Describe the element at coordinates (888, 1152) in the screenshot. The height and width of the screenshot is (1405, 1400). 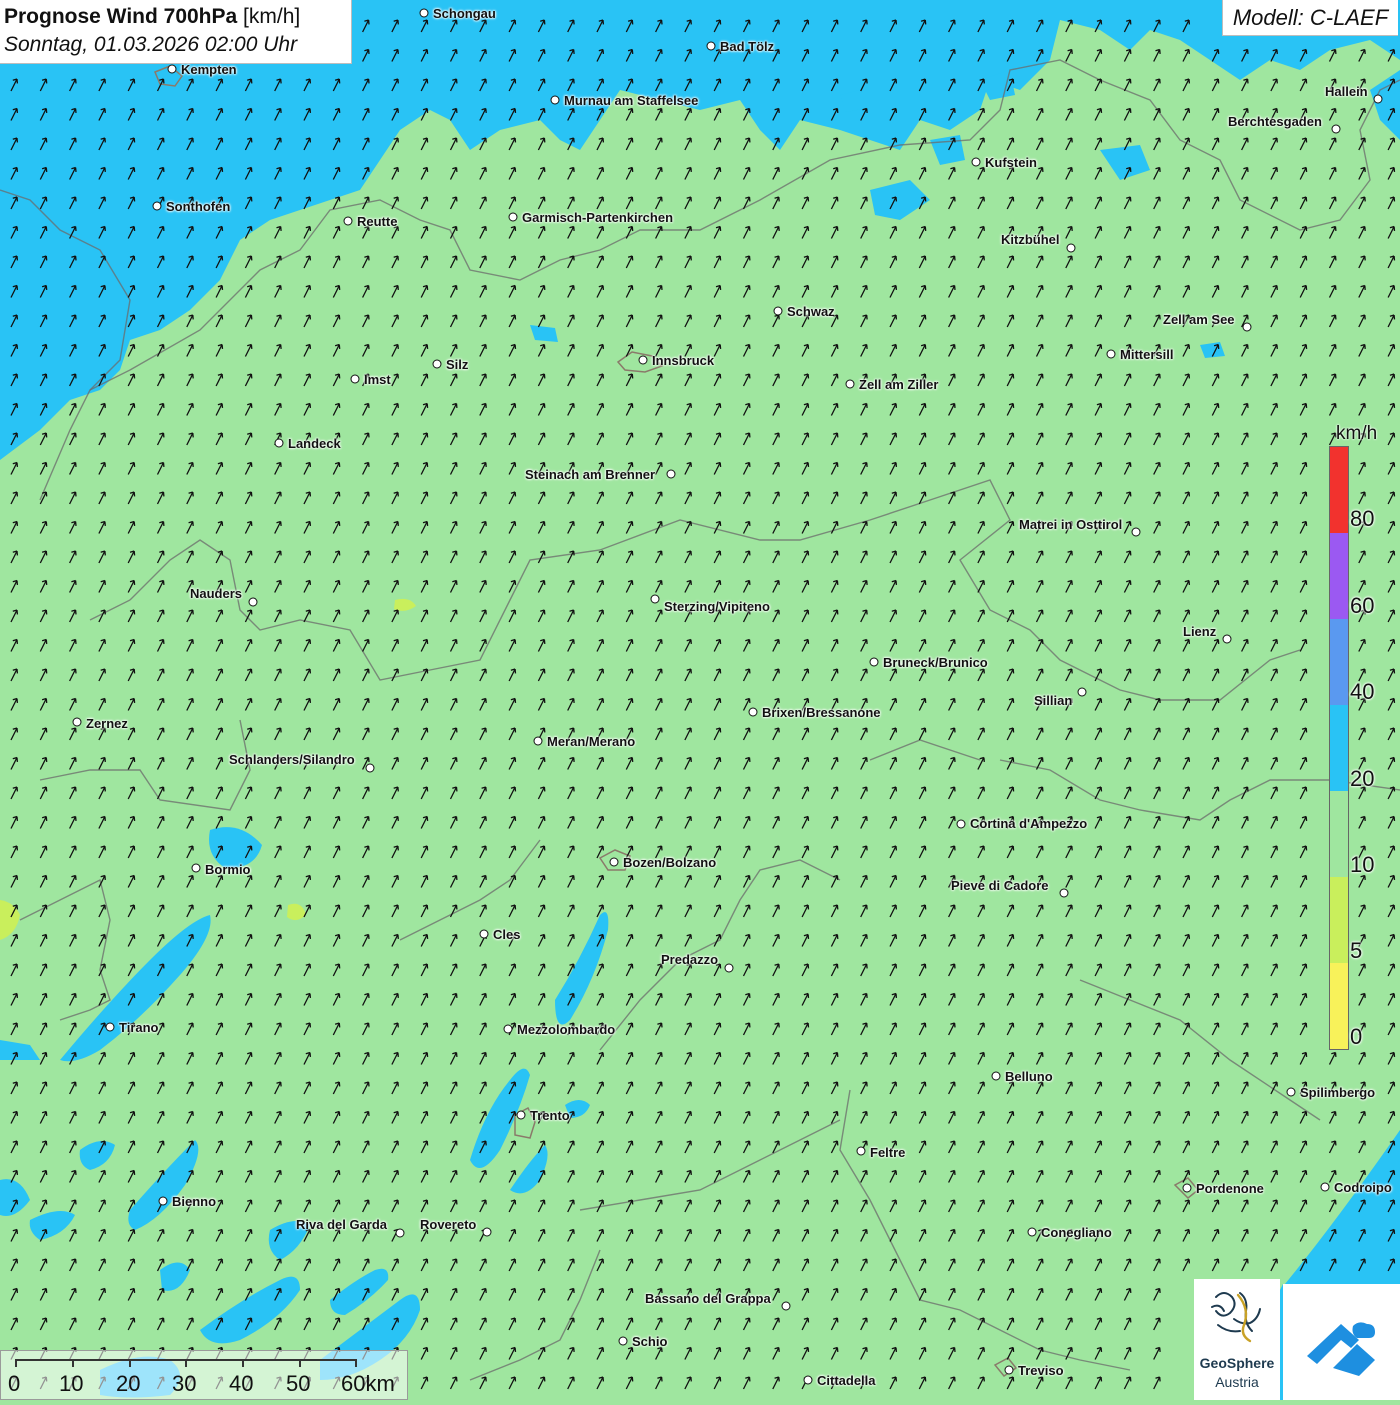
I see `city-label: Feltre` at that location.